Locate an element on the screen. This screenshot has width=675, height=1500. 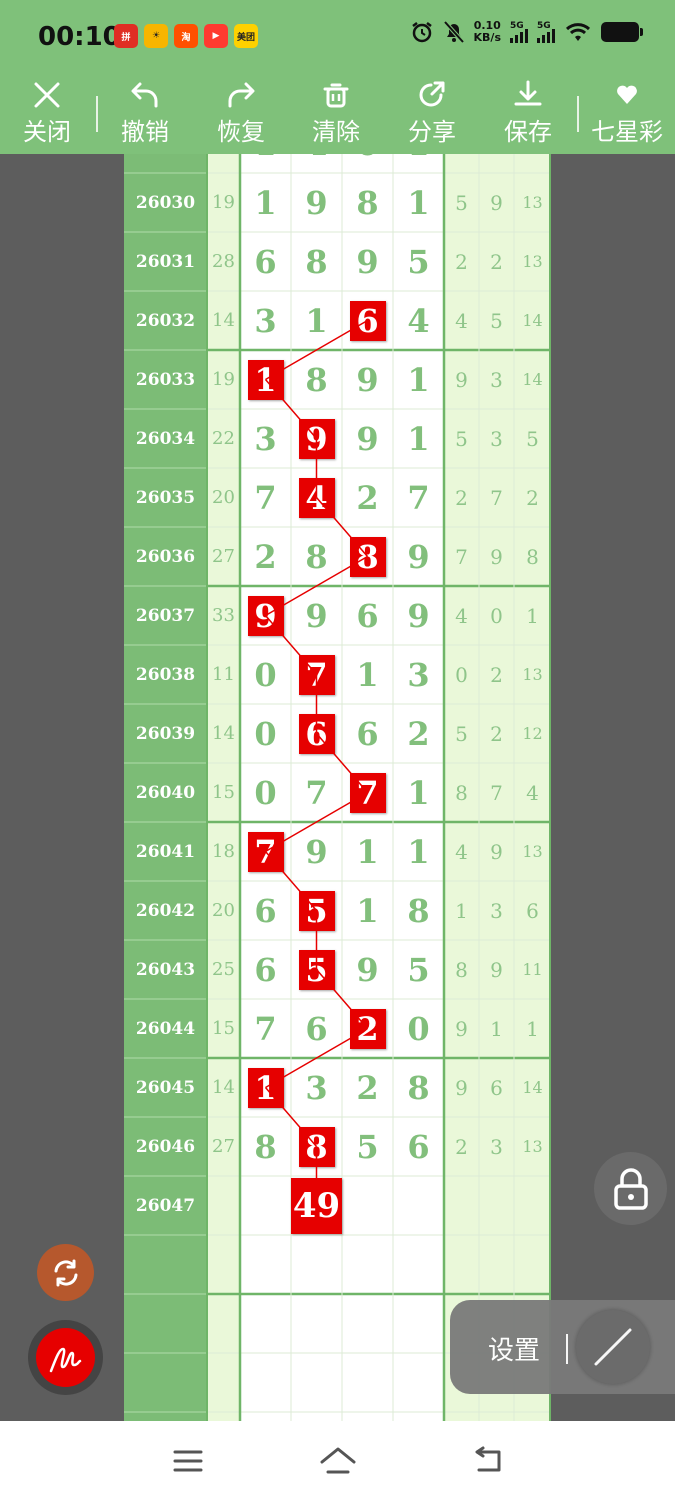
save-button: 保存 is located at coordinates (528, 114).